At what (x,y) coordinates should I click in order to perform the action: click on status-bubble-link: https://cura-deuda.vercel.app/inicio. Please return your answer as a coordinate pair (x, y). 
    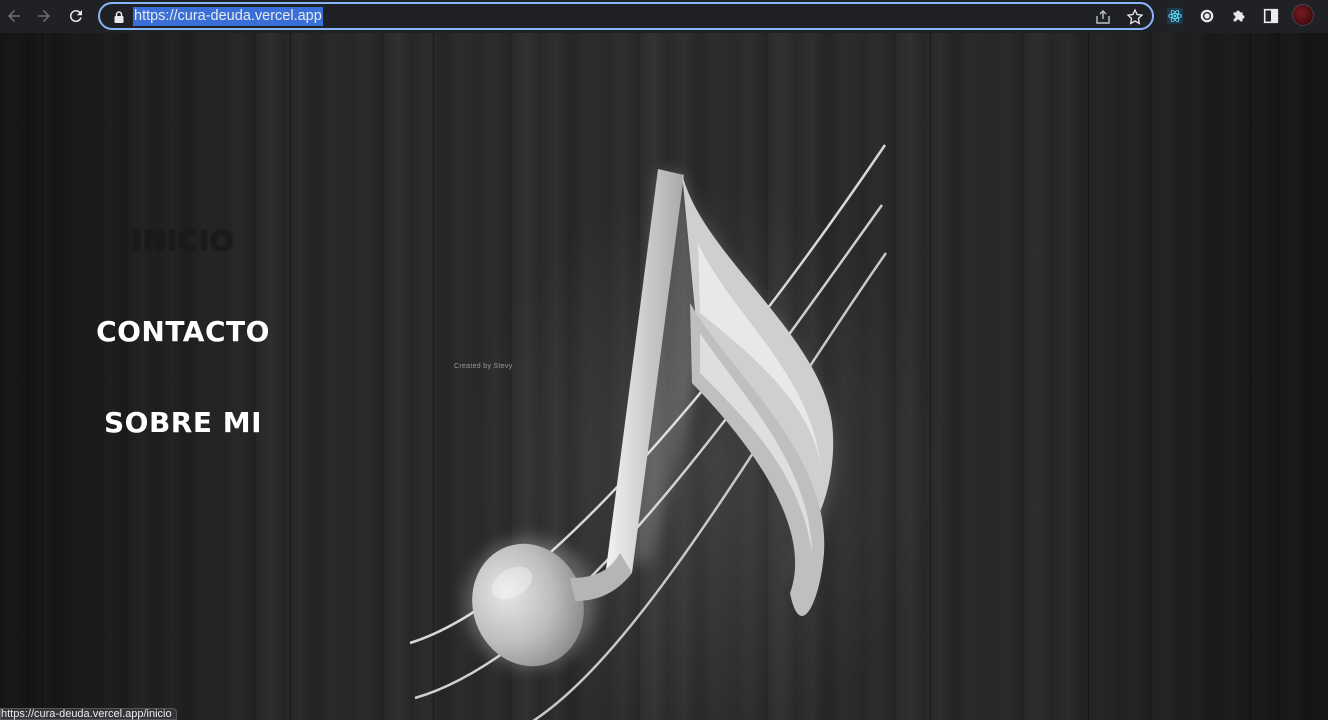
    Looking at the image, I should click on (88, 714).